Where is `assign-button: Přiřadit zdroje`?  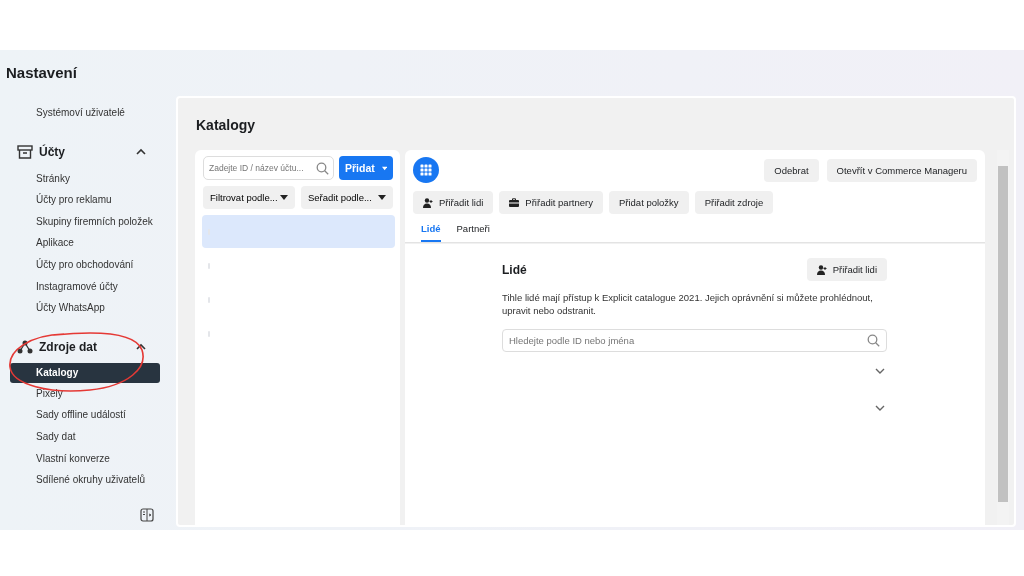 assign-button: Přiřadit zdroje is located at coordinates (734, 202).